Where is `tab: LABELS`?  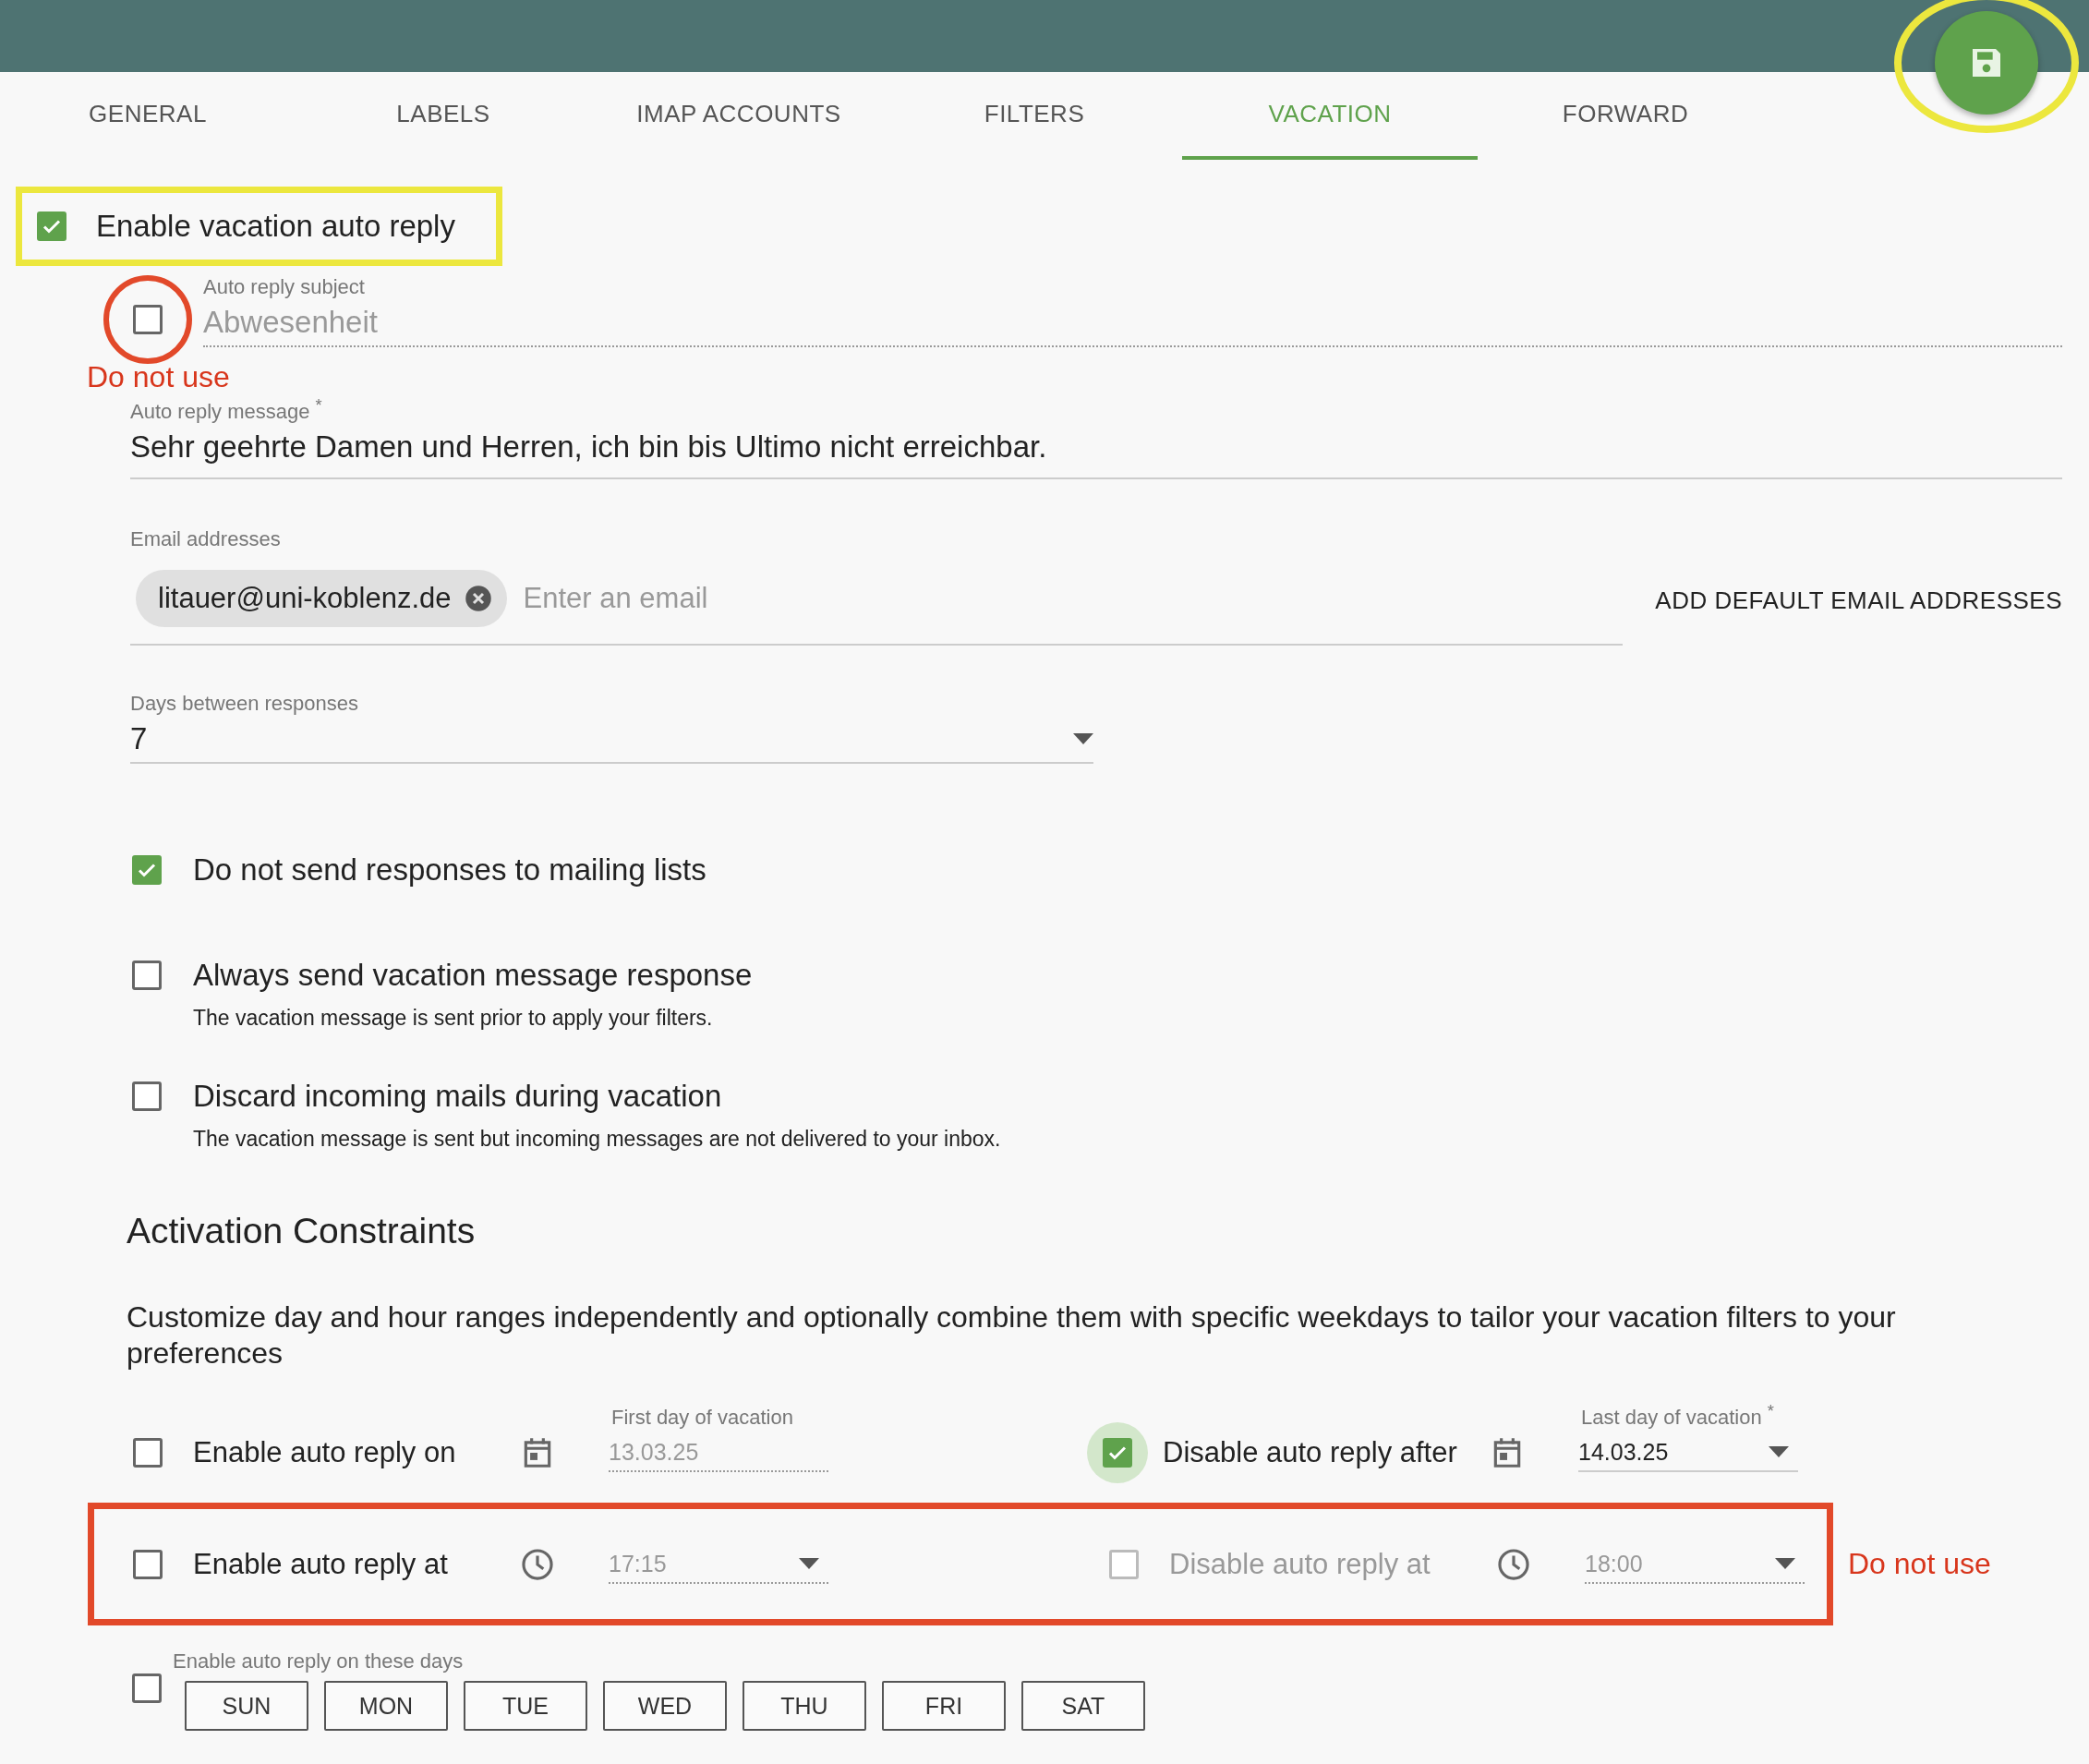
tab: LABELS is located at coordinates (443, 116).